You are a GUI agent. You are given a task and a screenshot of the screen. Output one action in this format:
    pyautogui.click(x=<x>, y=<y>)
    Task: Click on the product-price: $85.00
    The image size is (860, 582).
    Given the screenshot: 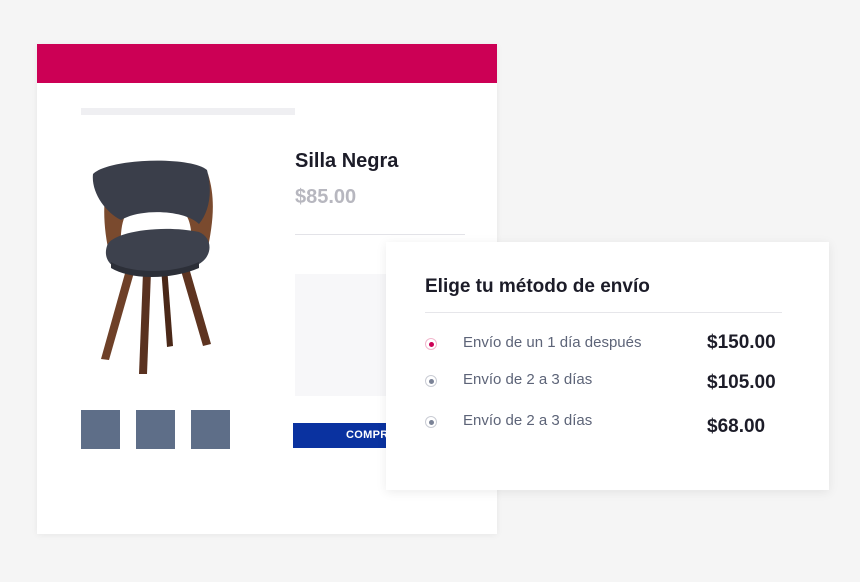 What is the action you would take?
    pyautogui.click(x=326, y=197)
    